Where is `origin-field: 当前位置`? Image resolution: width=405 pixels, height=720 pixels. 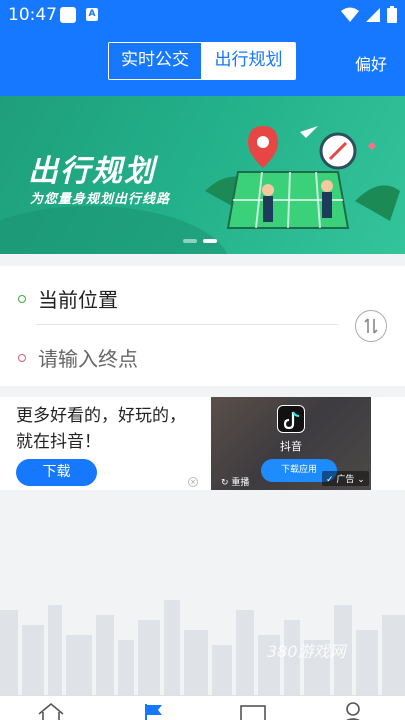 origin-field: 当前位置 is located at coordinates (68, 298).